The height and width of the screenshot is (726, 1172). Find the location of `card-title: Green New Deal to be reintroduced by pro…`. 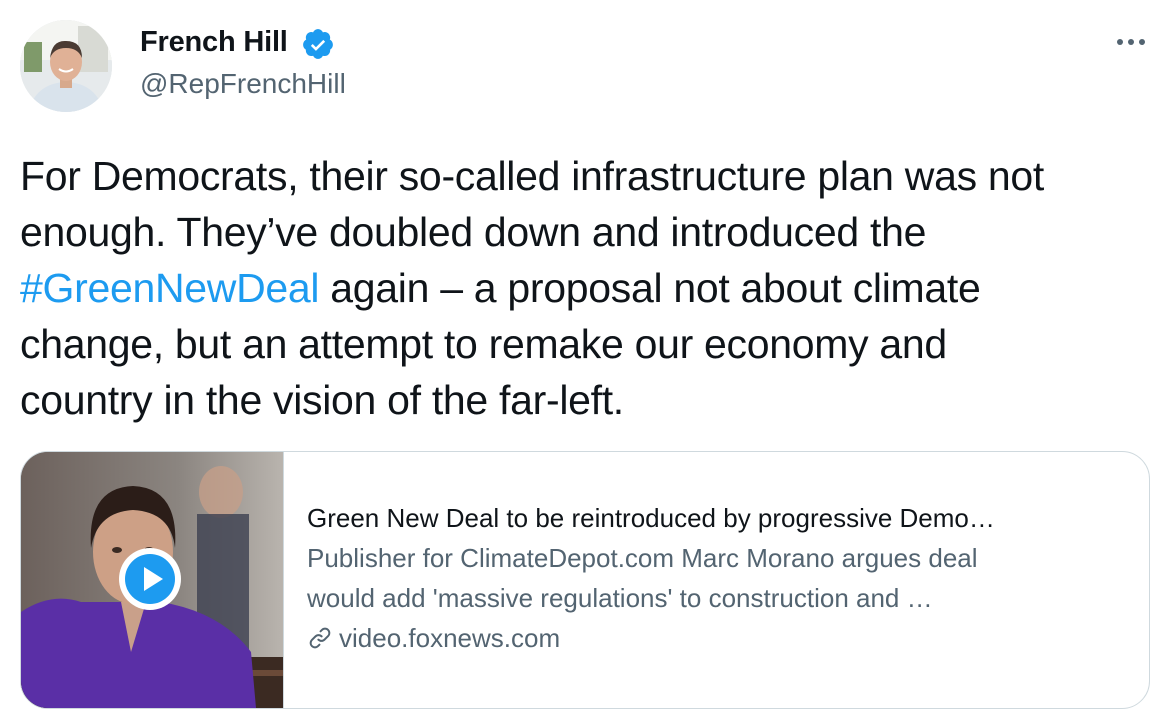

card-title: Green New Deal to be reintroduced by pro… is located at coordinates (717, 518).